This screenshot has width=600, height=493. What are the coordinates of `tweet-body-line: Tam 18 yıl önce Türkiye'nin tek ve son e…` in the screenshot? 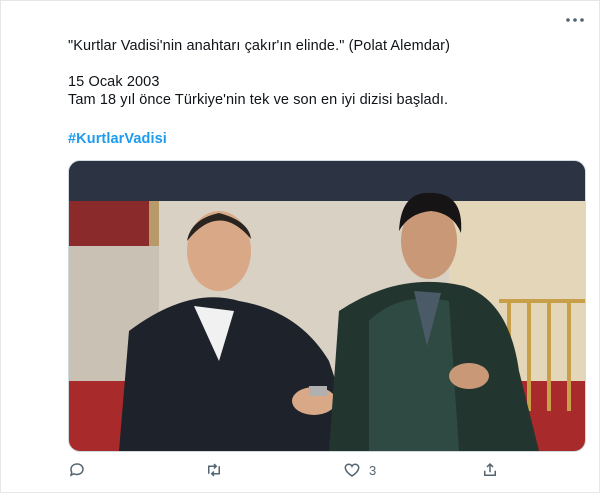 It's located at (258, 100).